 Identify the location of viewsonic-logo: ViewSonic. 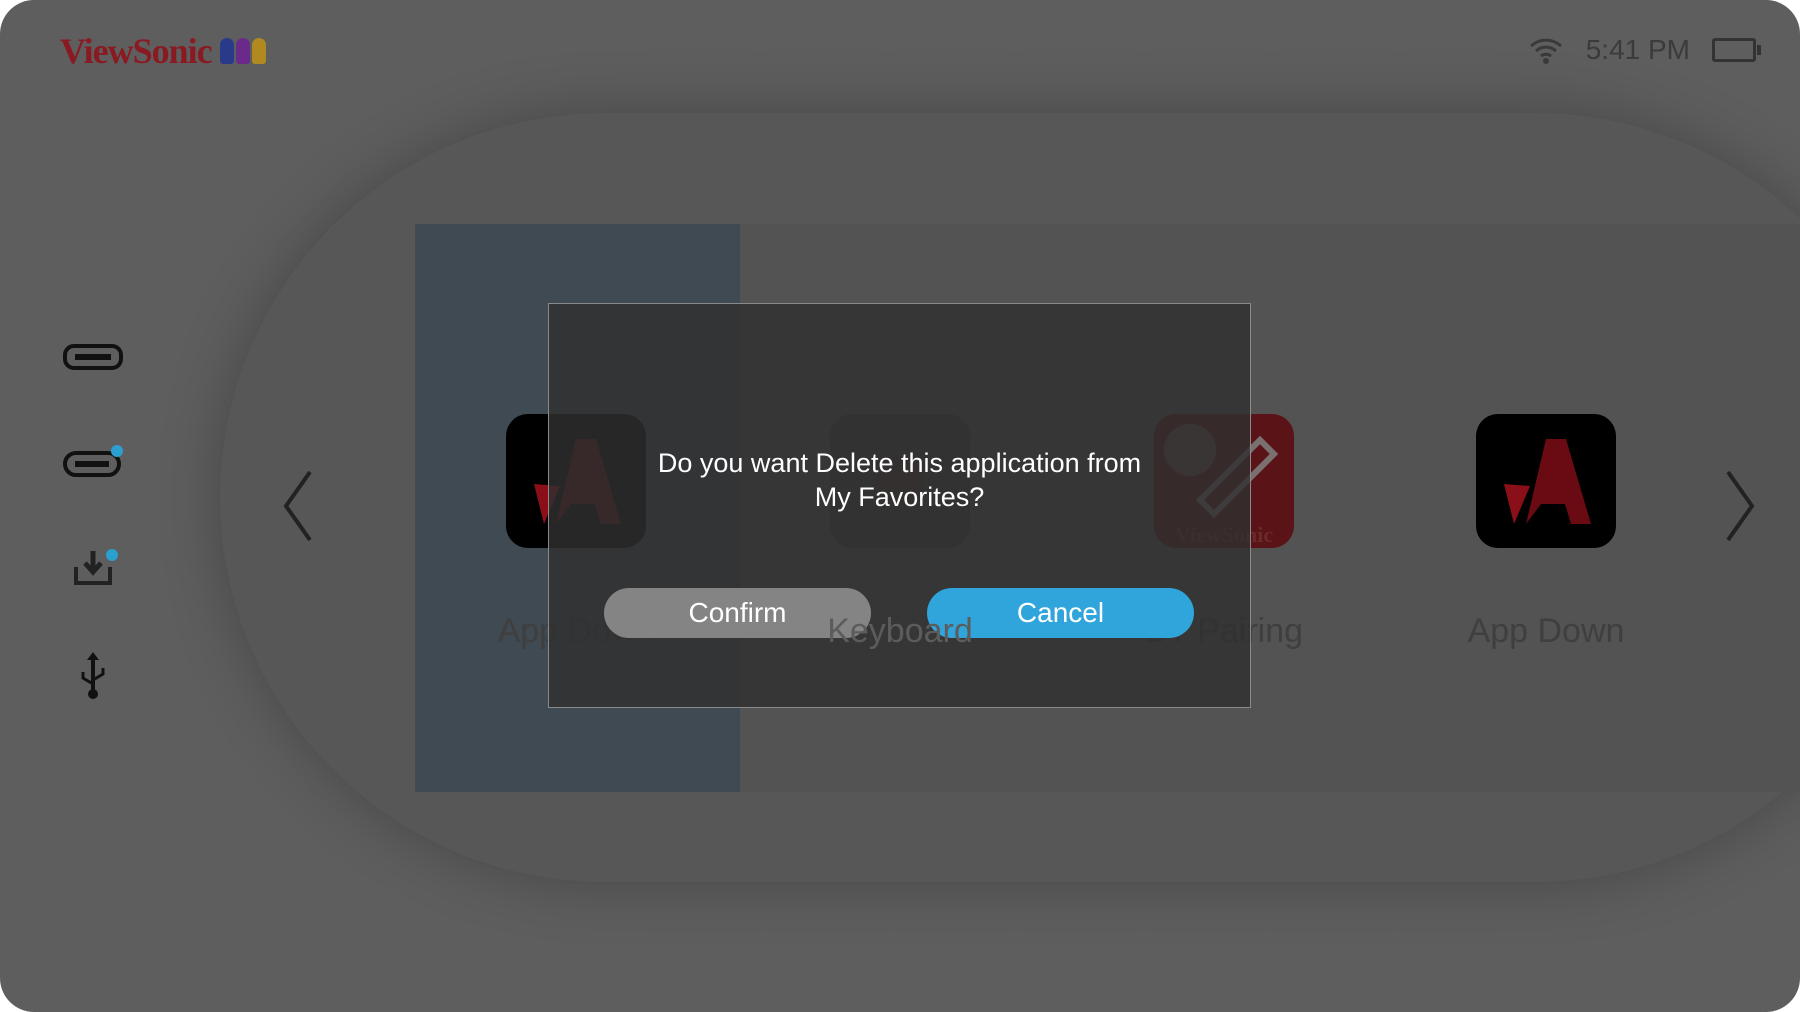
(163, 51).